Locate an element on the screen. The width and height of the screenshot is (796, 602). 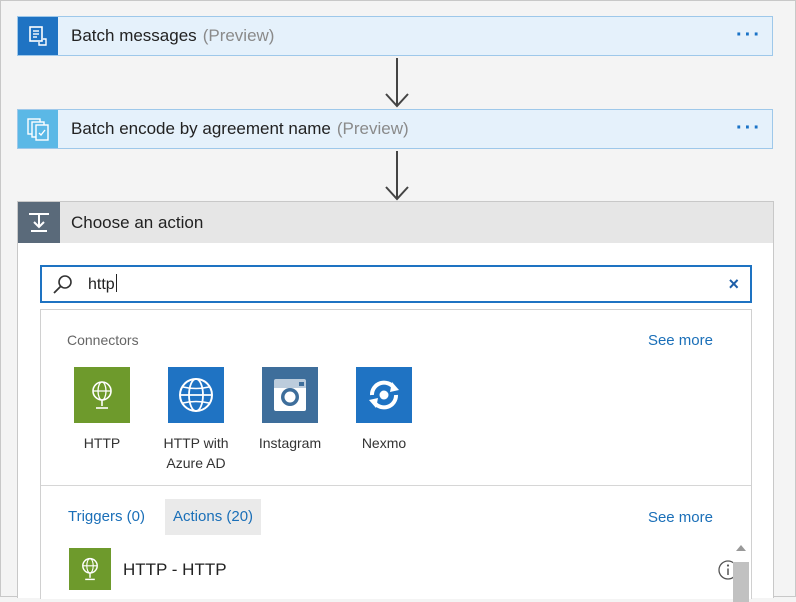
result-label: HTTP - HTTP is located at coordinates (175, 569).